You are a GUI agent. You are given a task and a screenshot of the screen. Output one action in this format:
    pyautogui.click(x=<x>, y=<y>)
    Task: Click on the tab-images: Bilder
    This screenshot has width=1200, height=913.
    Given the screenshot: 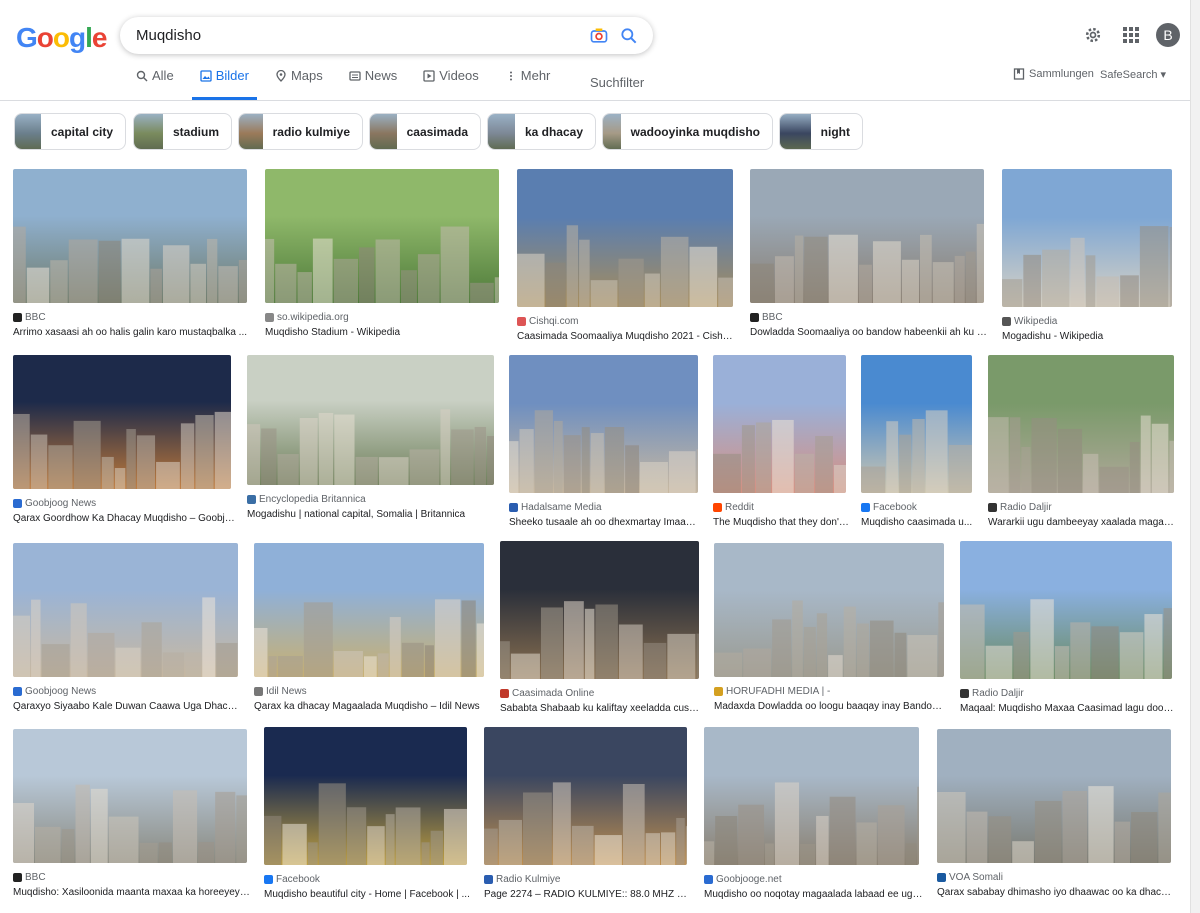 What is the action you would take?
    pyautogui.click(x=224, y=84)
    